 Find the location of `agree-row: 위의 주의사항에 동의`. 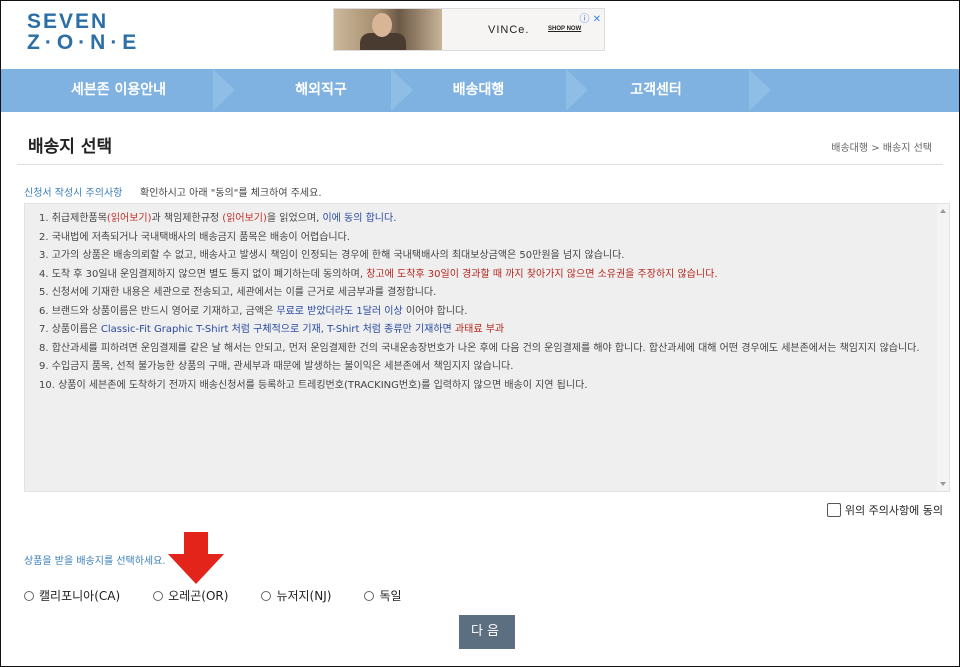

agree-row: 위의 주의사항에 동의 is located at coordinates (884, 510).